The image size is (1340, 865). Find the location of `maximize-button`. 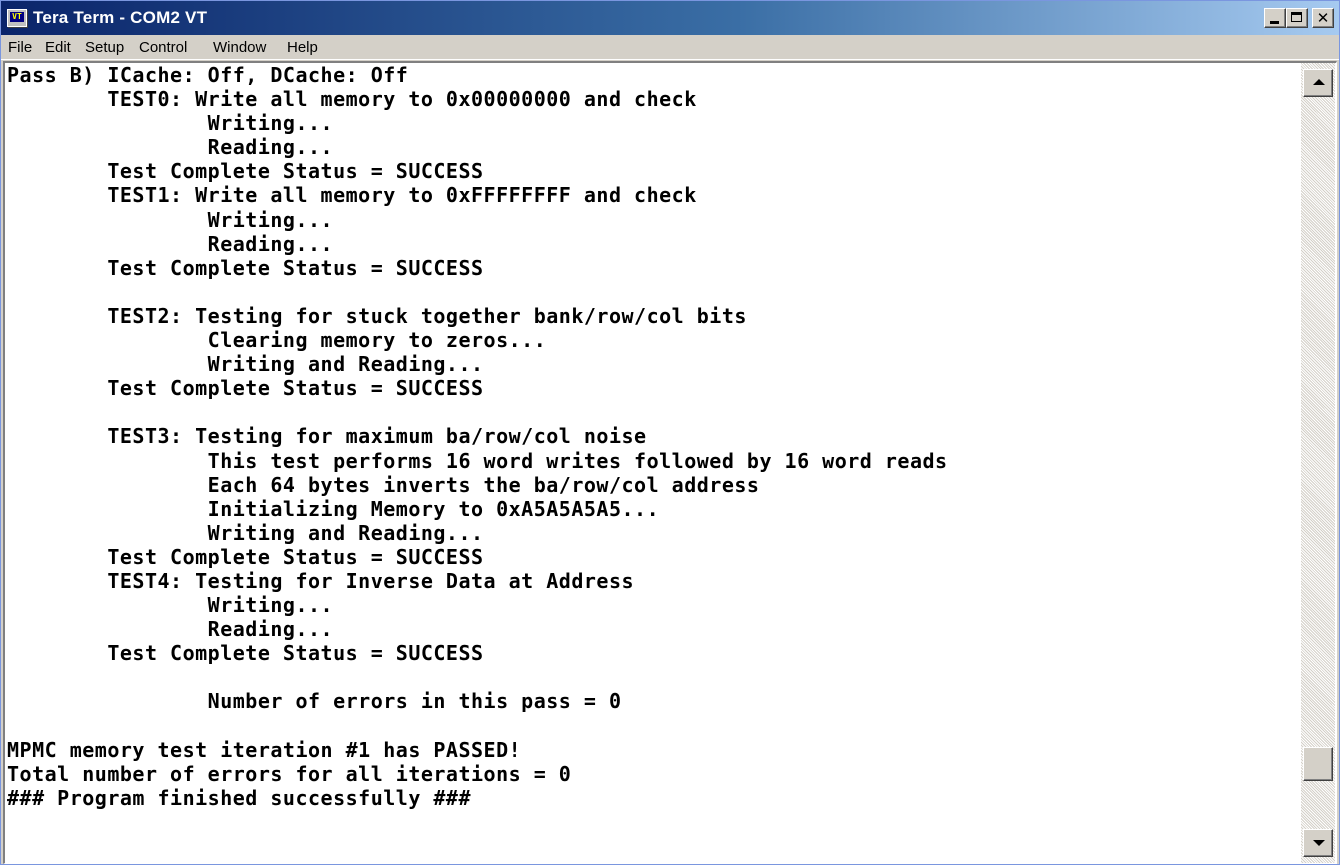

maximize-button is located at coordinates (1297, 18).